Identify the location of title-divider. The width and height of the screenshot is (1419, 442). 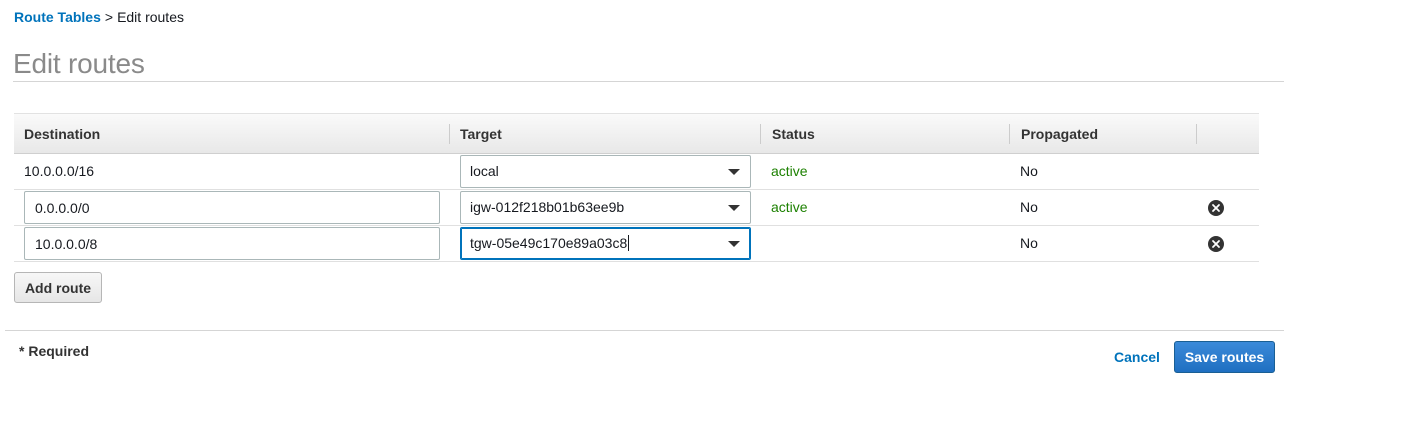
(648, 81).